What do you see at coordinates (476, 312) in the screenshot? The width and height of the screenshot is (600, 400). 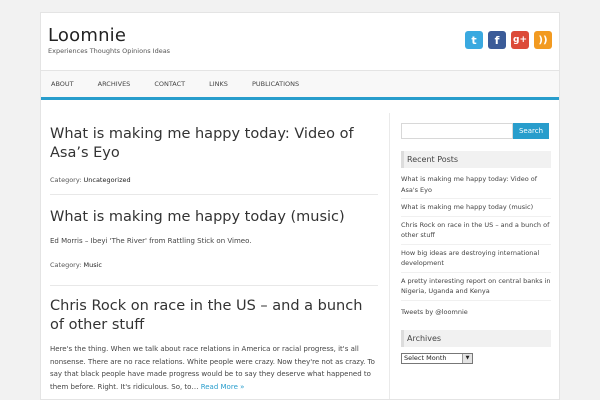 I see `tweets-link: Tweets by @loomnie` at bounding box center [476, 312].